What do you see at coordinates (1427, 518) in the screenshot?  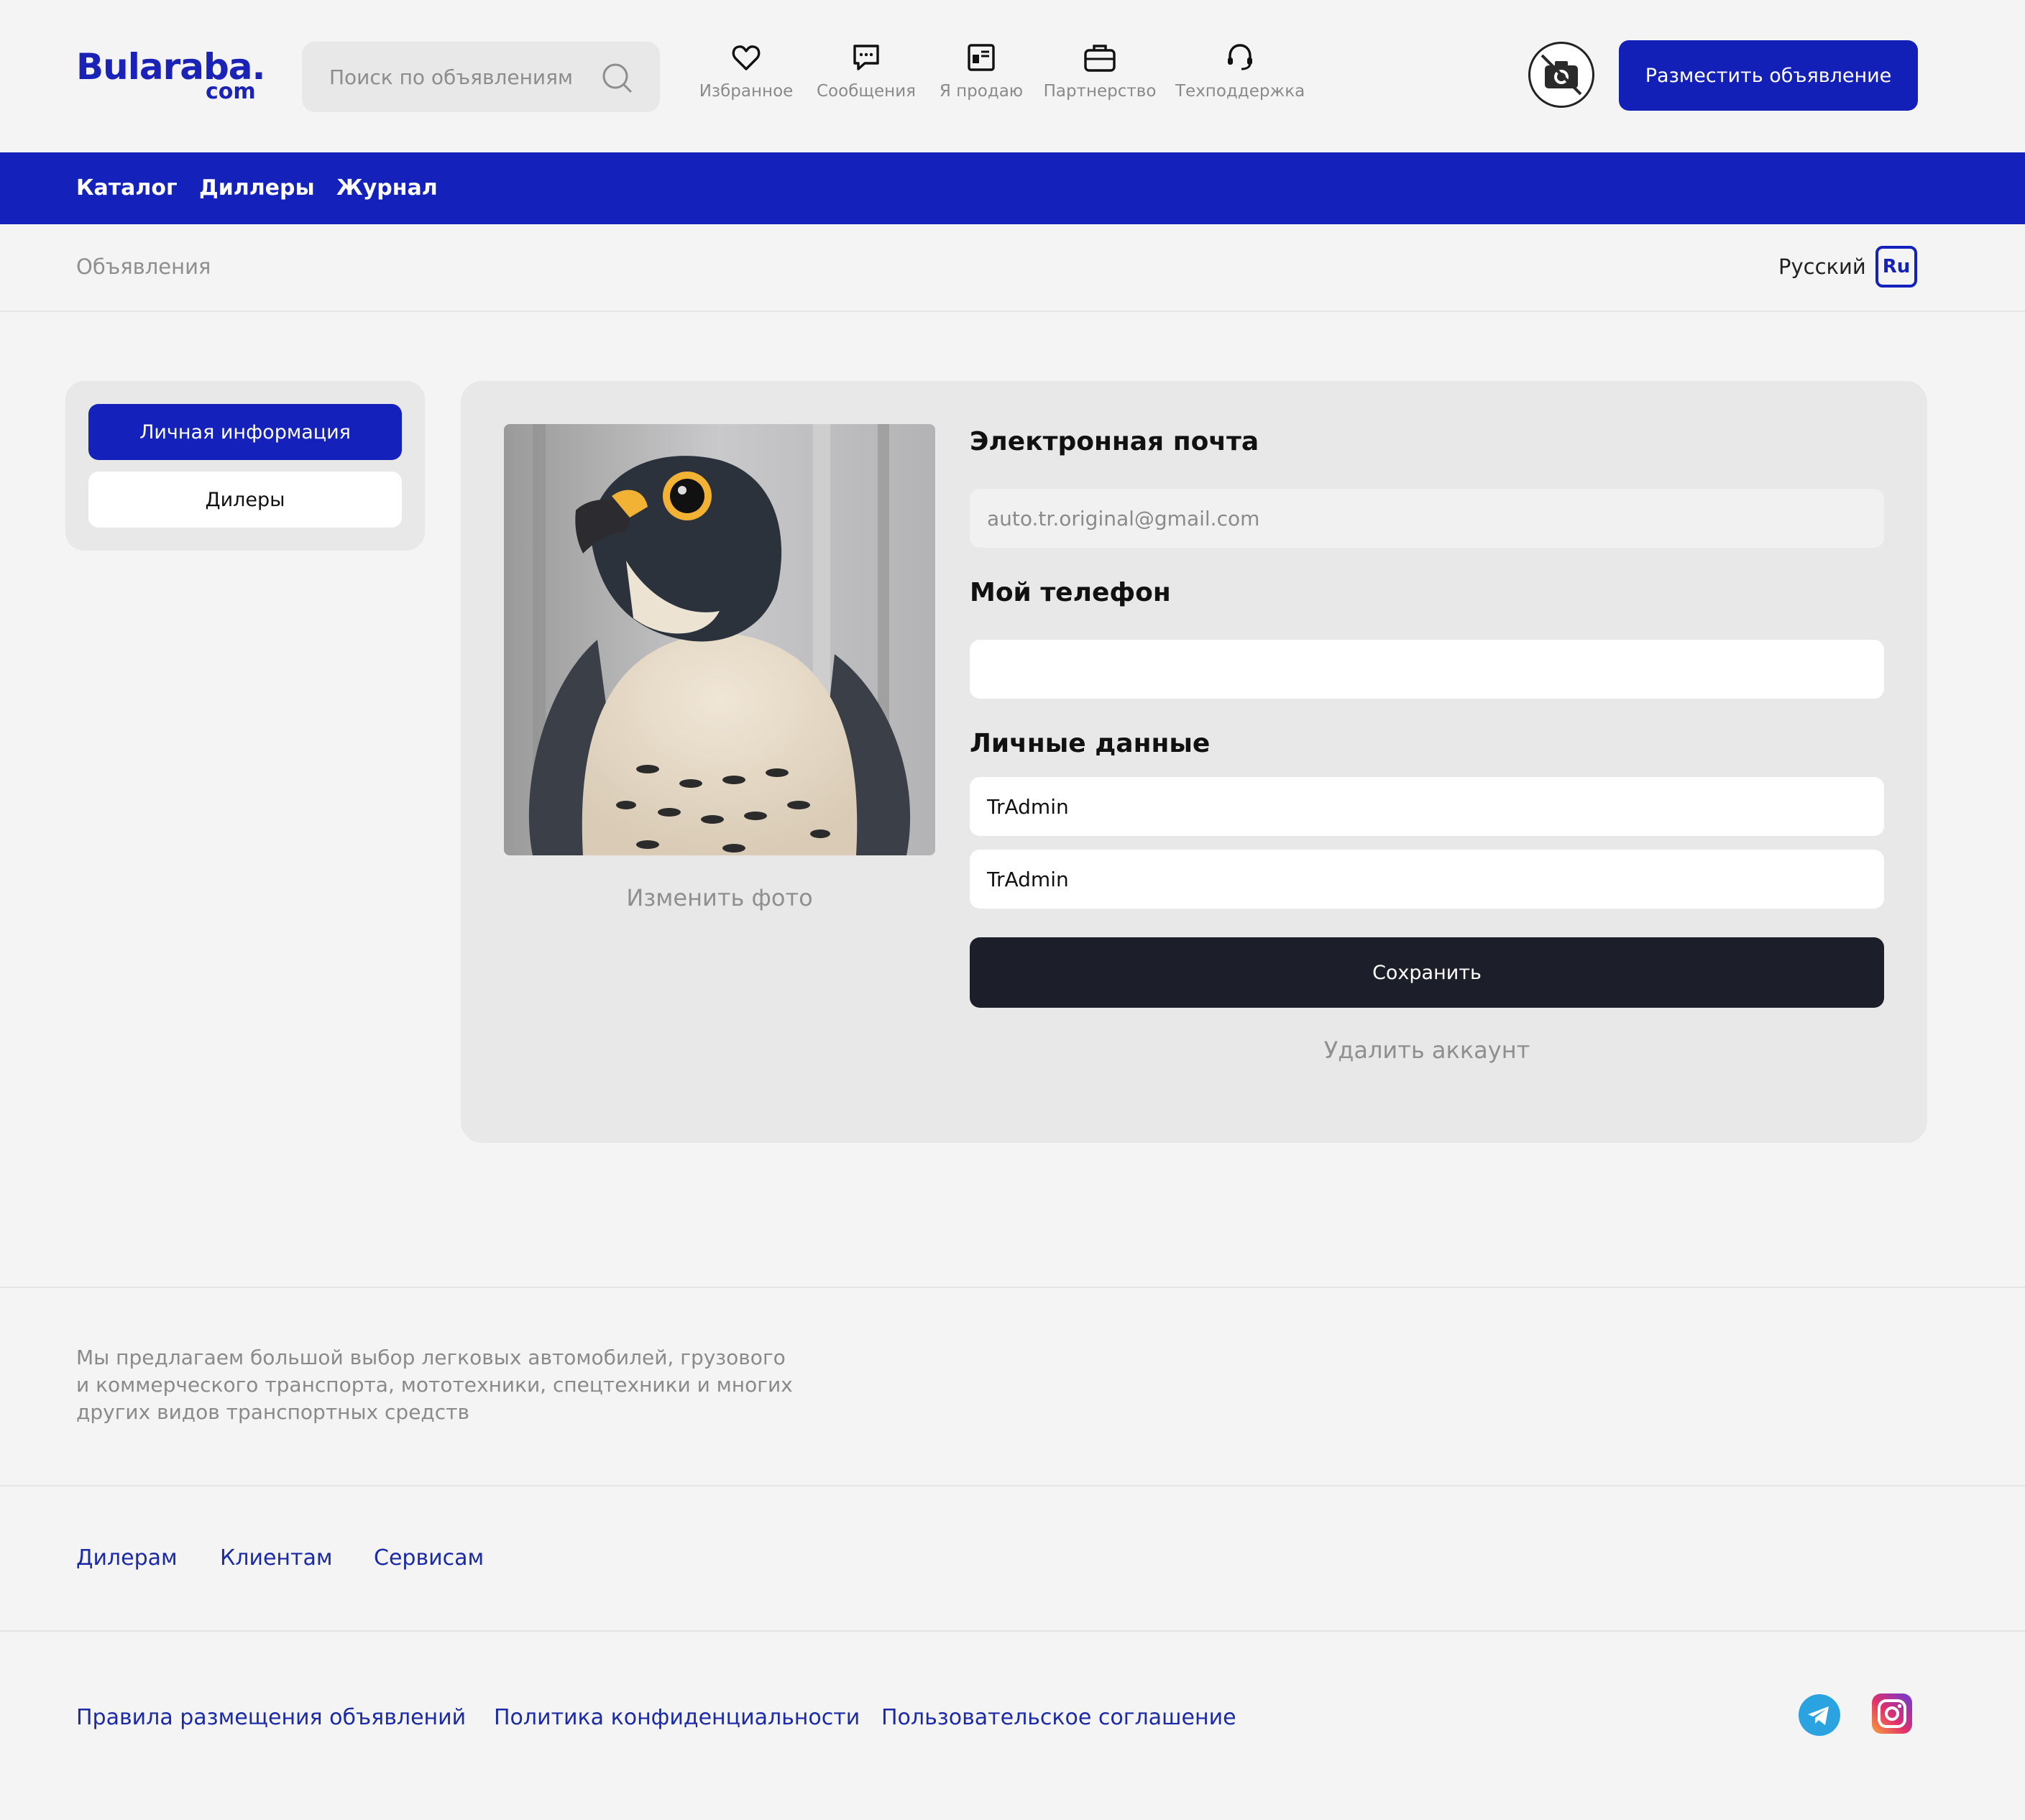 I see `email-field` at bounding box center [1427, 518].